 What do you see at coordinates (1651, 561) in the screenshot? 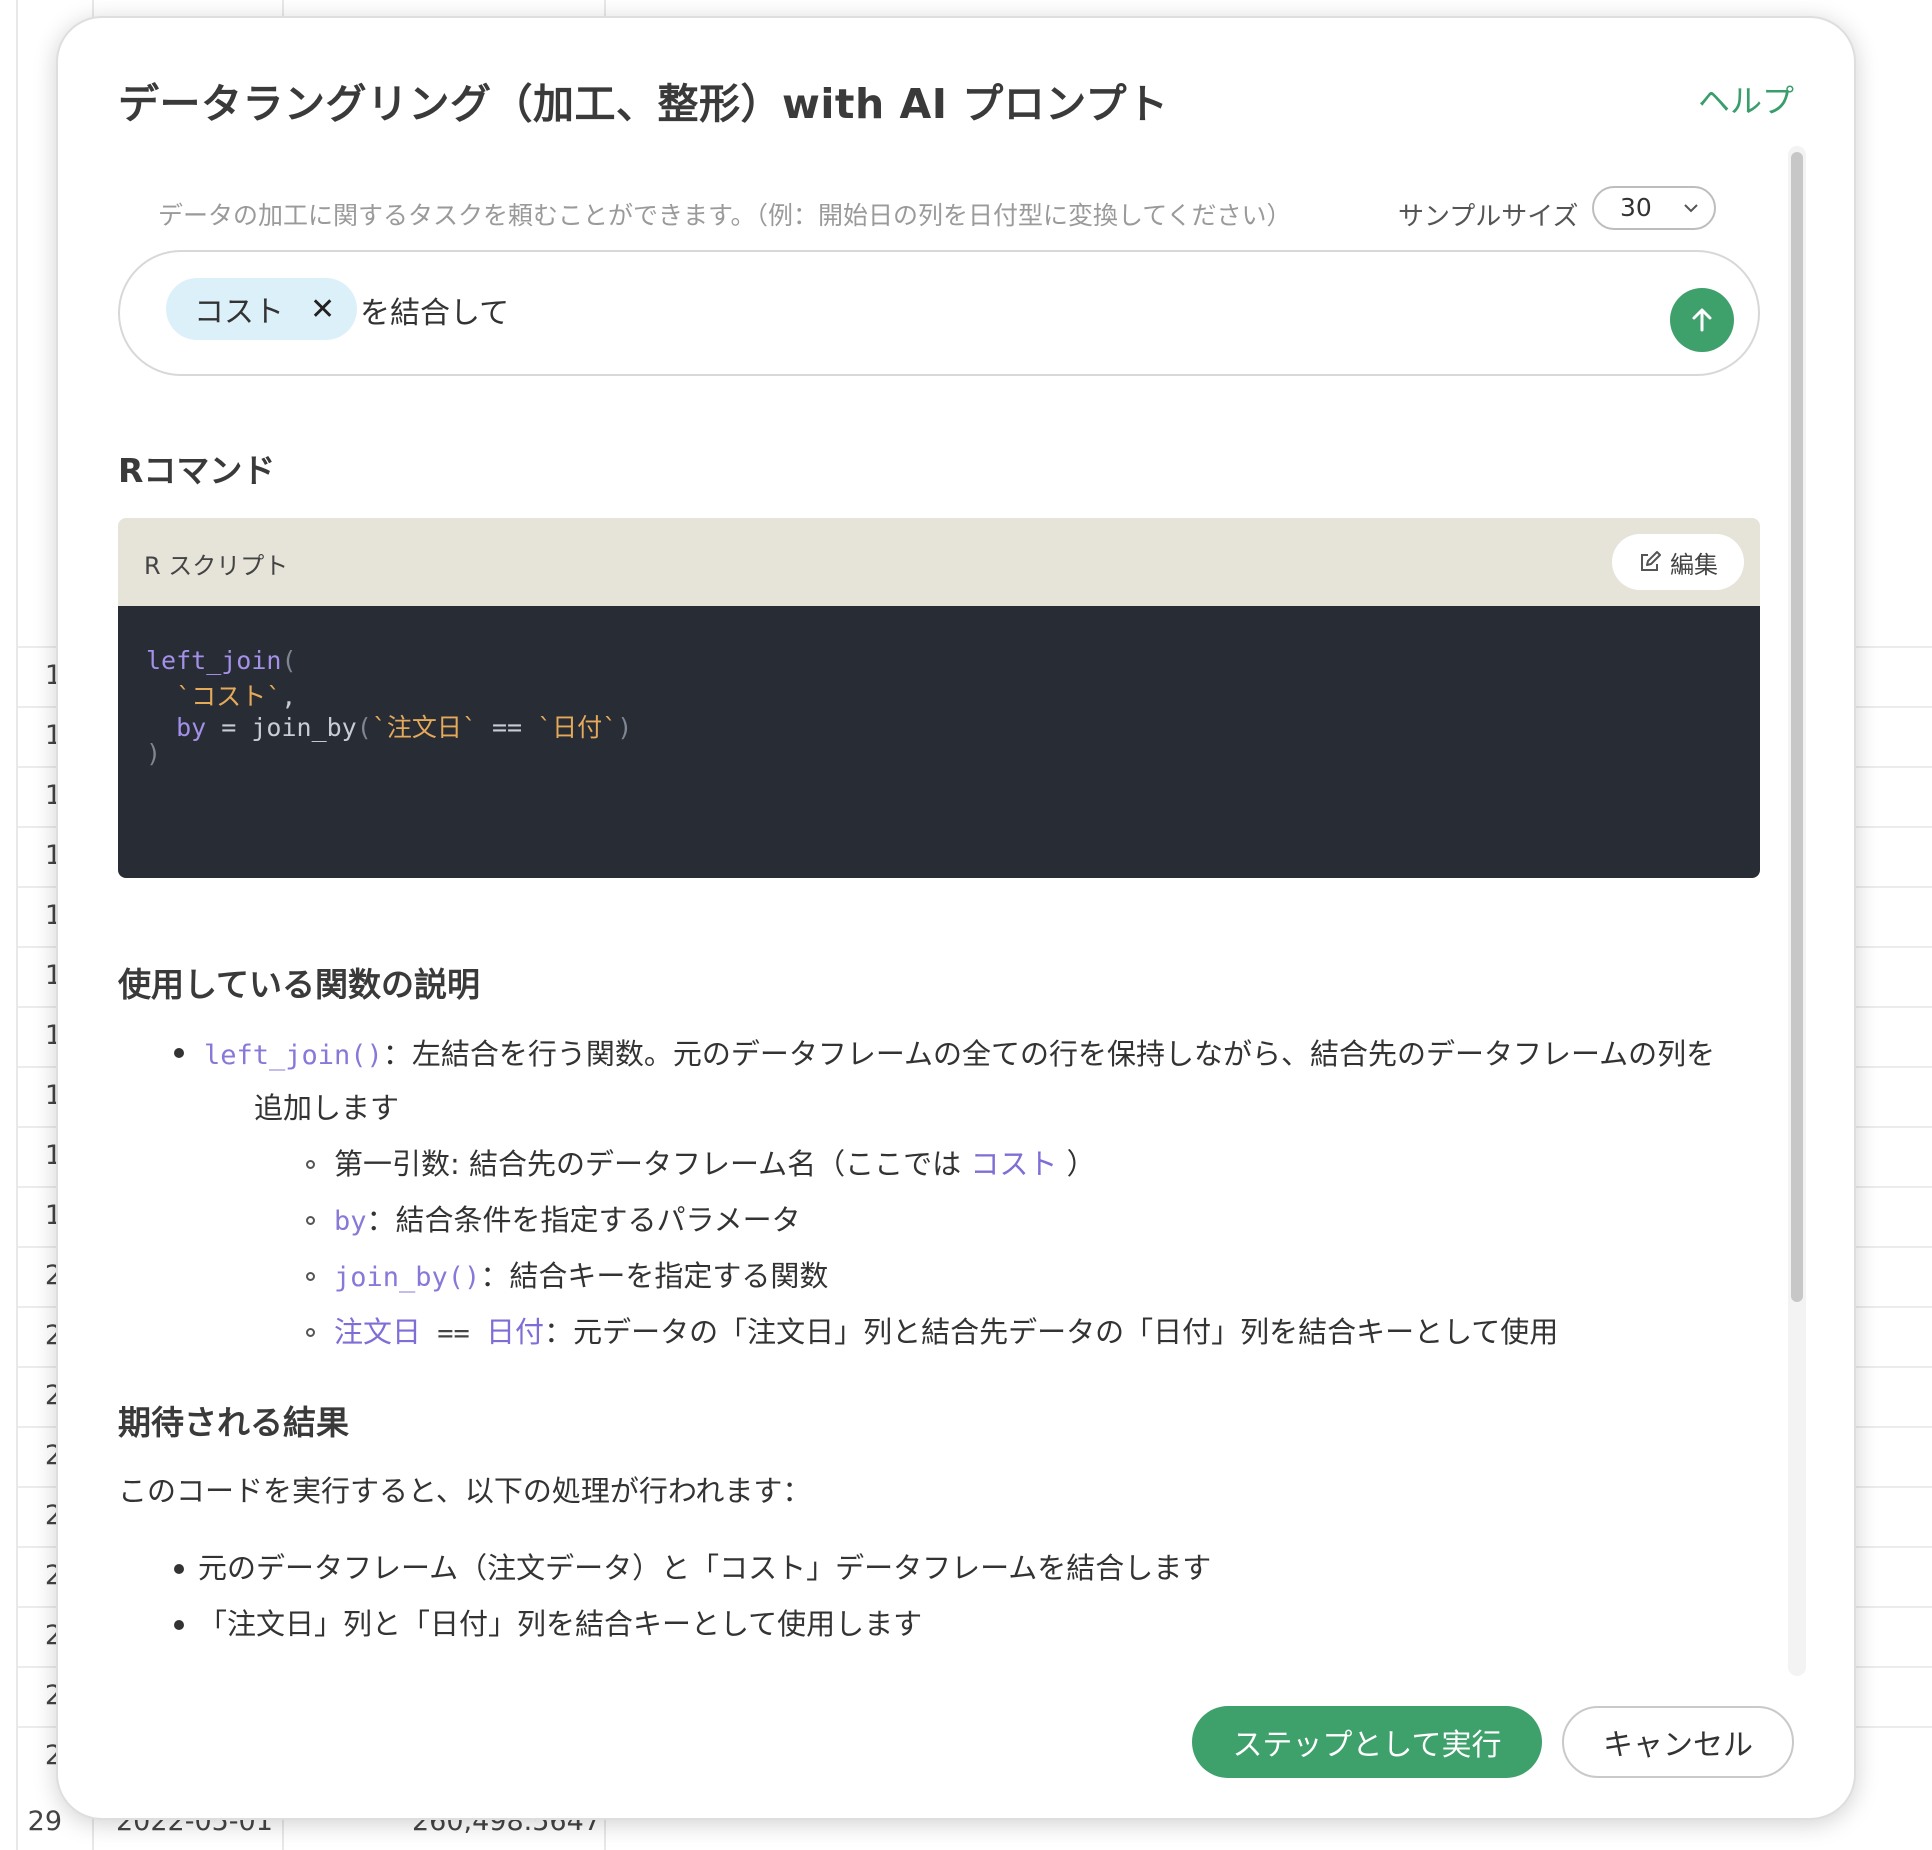
I see `edit-icon` at bounding box center [1651, 561].